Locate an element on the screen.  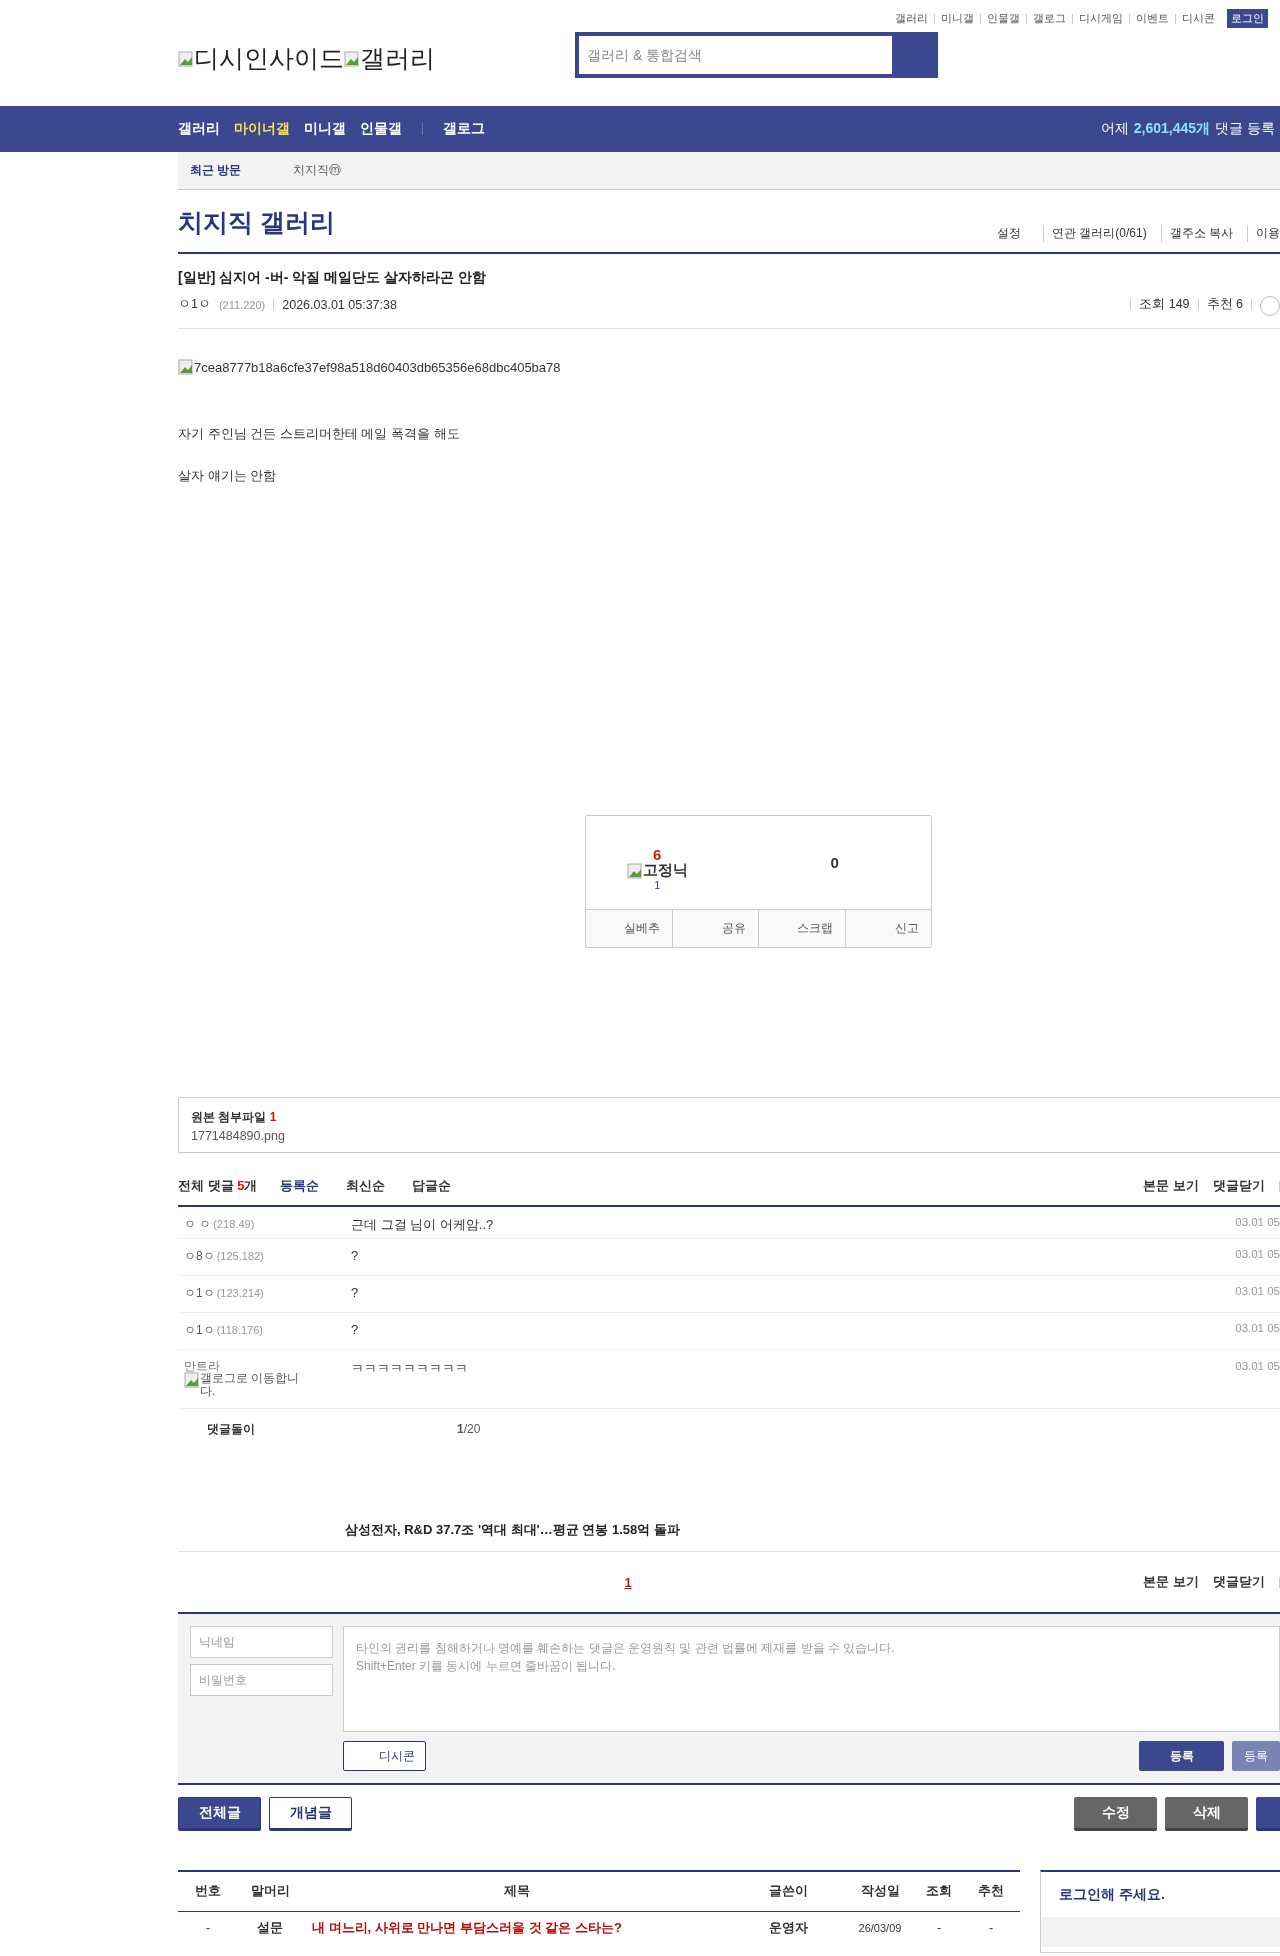
search-field: 갤러리 & 통합검색 is located at coordinates (735, 55).